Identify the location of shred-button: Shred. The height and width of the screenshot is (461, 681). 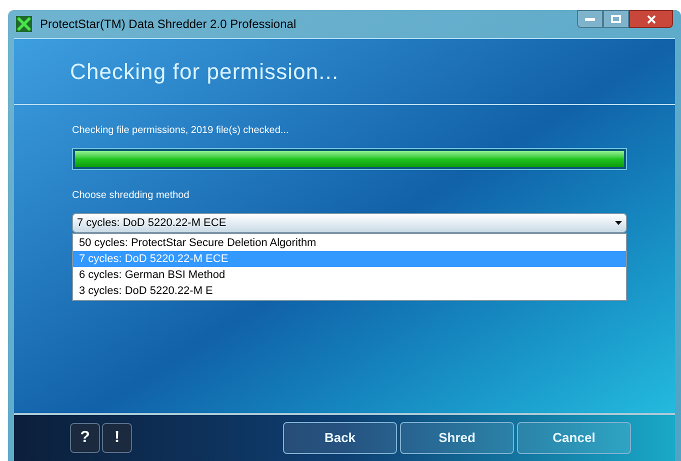
(457, 438).